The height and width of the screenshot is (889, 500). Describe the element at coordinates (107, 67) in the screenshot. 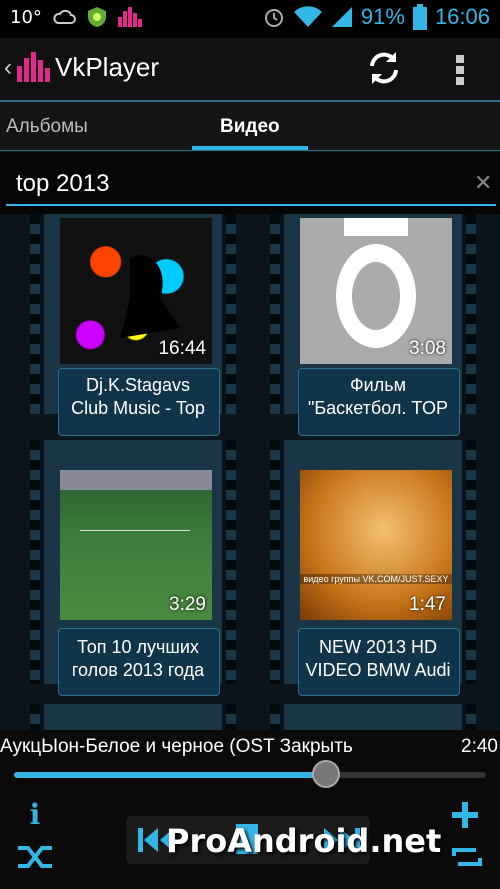

I see `app-title: VkPlayer` at that location.